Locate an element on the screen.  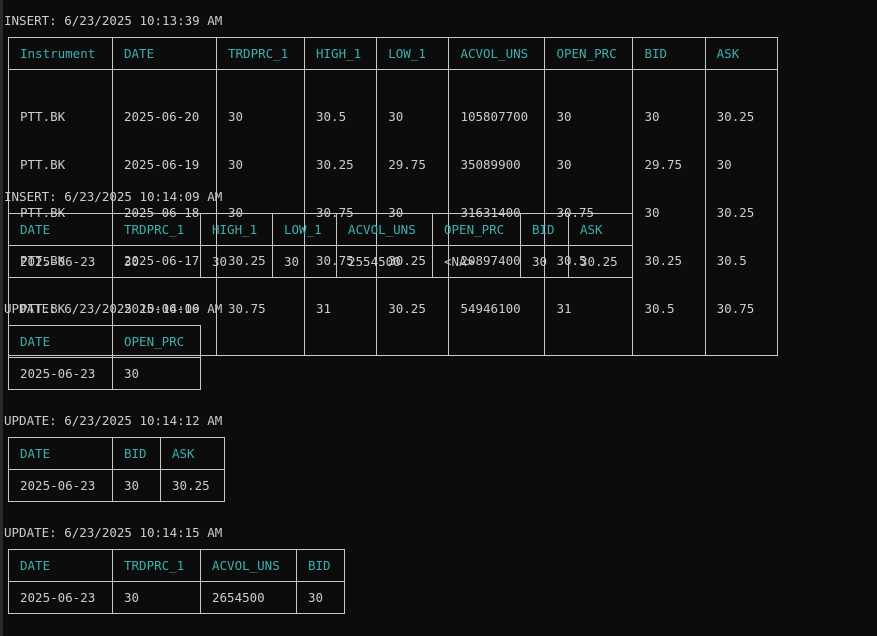
log-heading: UPDATE: 6/23/2025 10:14:09 AM is located at coordinates (113, 308).